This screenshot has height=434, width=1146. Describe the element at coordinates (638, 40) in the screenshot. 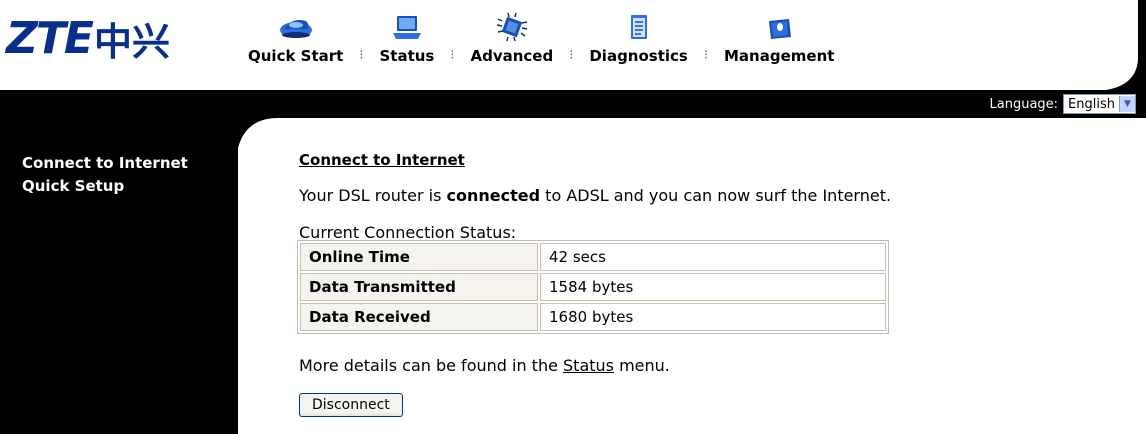

I see `nav-diagnostics: Diagnostics` at that location.